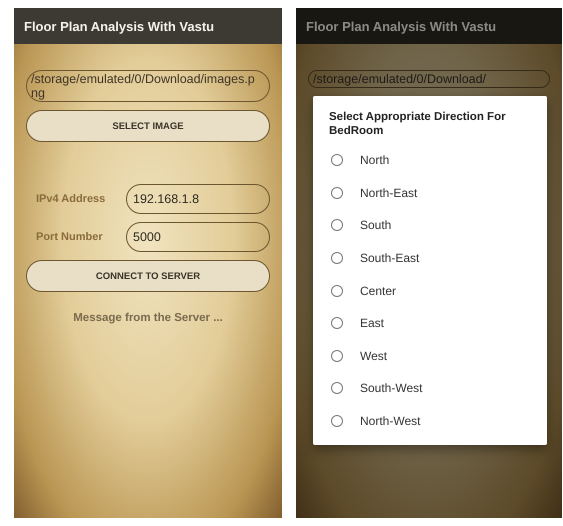 The image size is (563, 526). What do you see at coordinates (198, 199) in the screenshot?
I see `input-field: 192.168.1.8` at bounding box center [198, 199].